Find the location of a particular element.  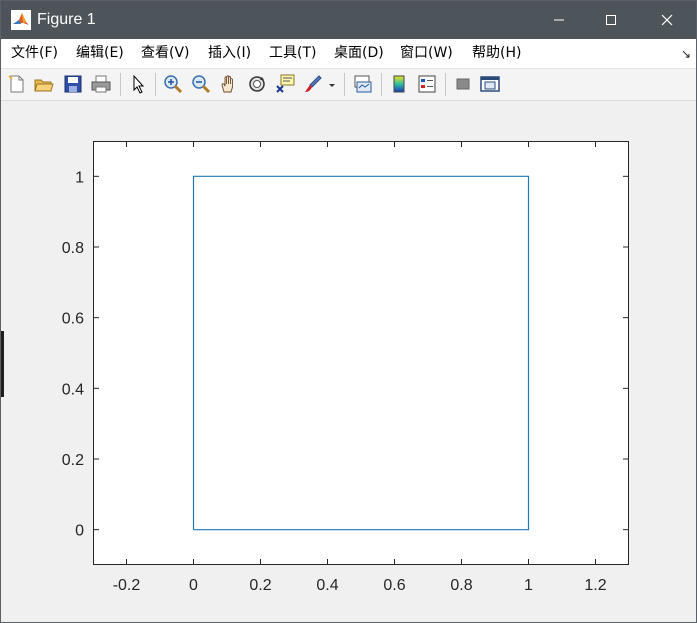

edit-plot-cursor-icon is located at coordinates (139, 84).